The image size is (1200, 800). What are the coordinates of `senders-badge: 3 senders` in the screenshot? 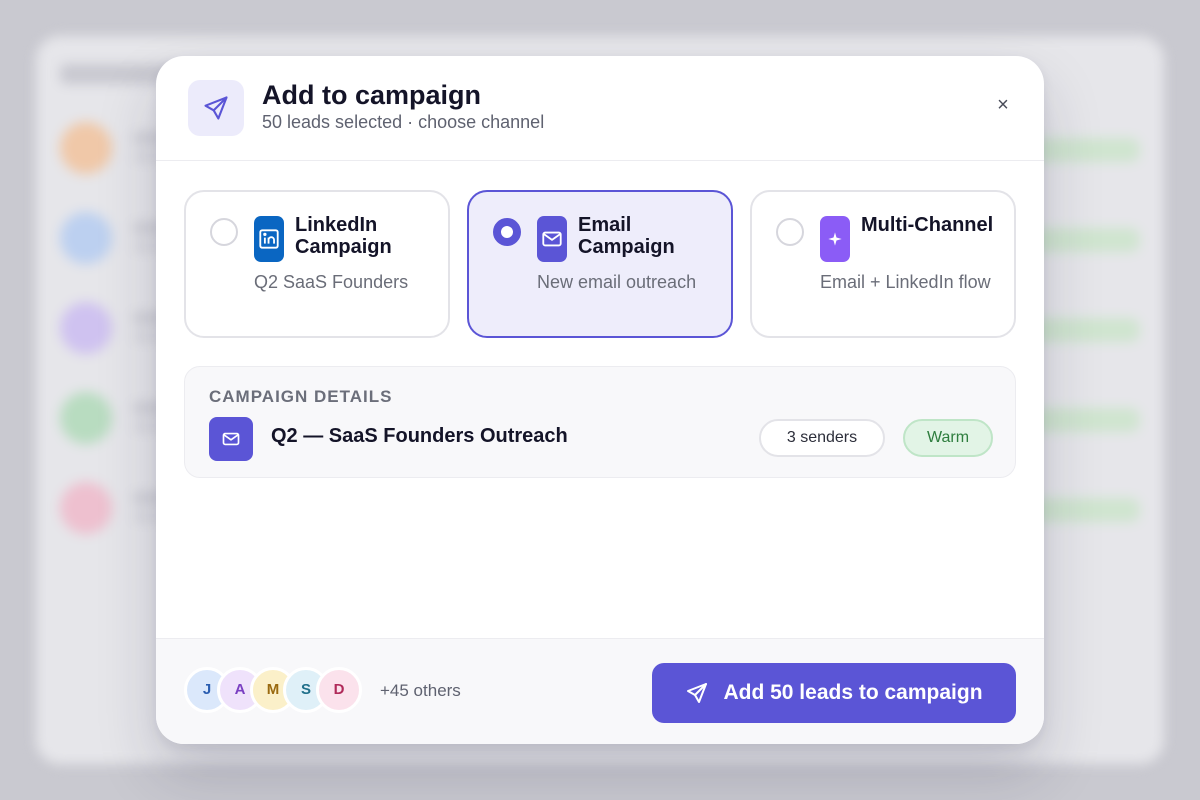 It's located at (822, 438).